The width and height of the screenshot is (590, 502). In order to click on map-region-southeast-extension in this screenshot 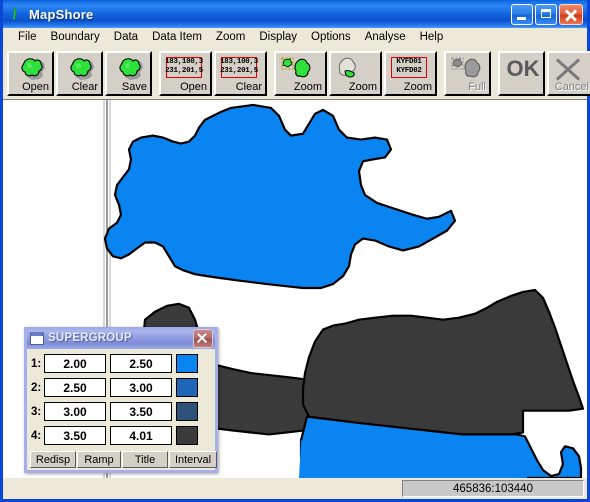, I will do `click(413, 457)`.